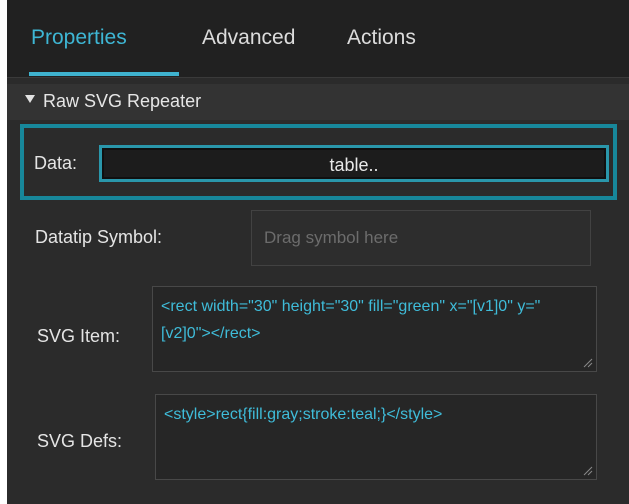 Image resolution: width=629 pixels, height=504 pixels. Describe the element at coordinates (331, 237) in the screenshot. I see `datatip-symbol-placeholder: Drag symbol here` at that location.